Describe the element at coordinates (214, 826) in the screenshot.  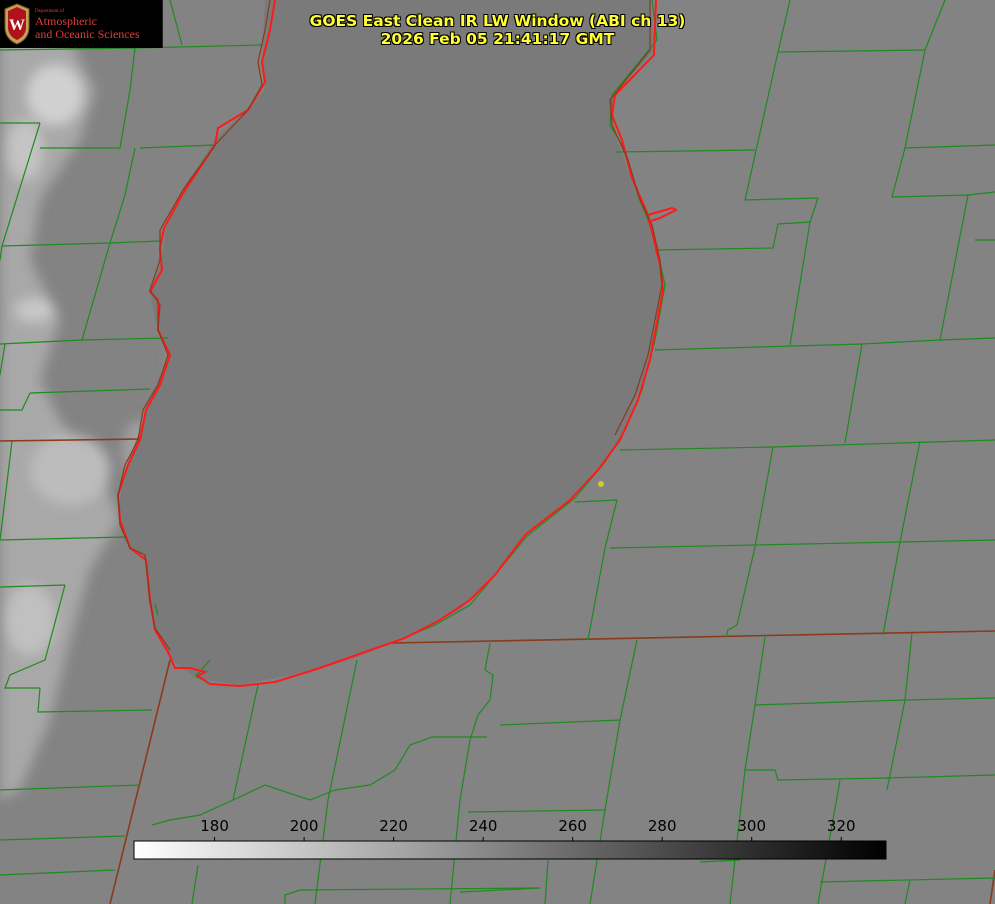
I see `colorbar-tick-label: 180` at that location.